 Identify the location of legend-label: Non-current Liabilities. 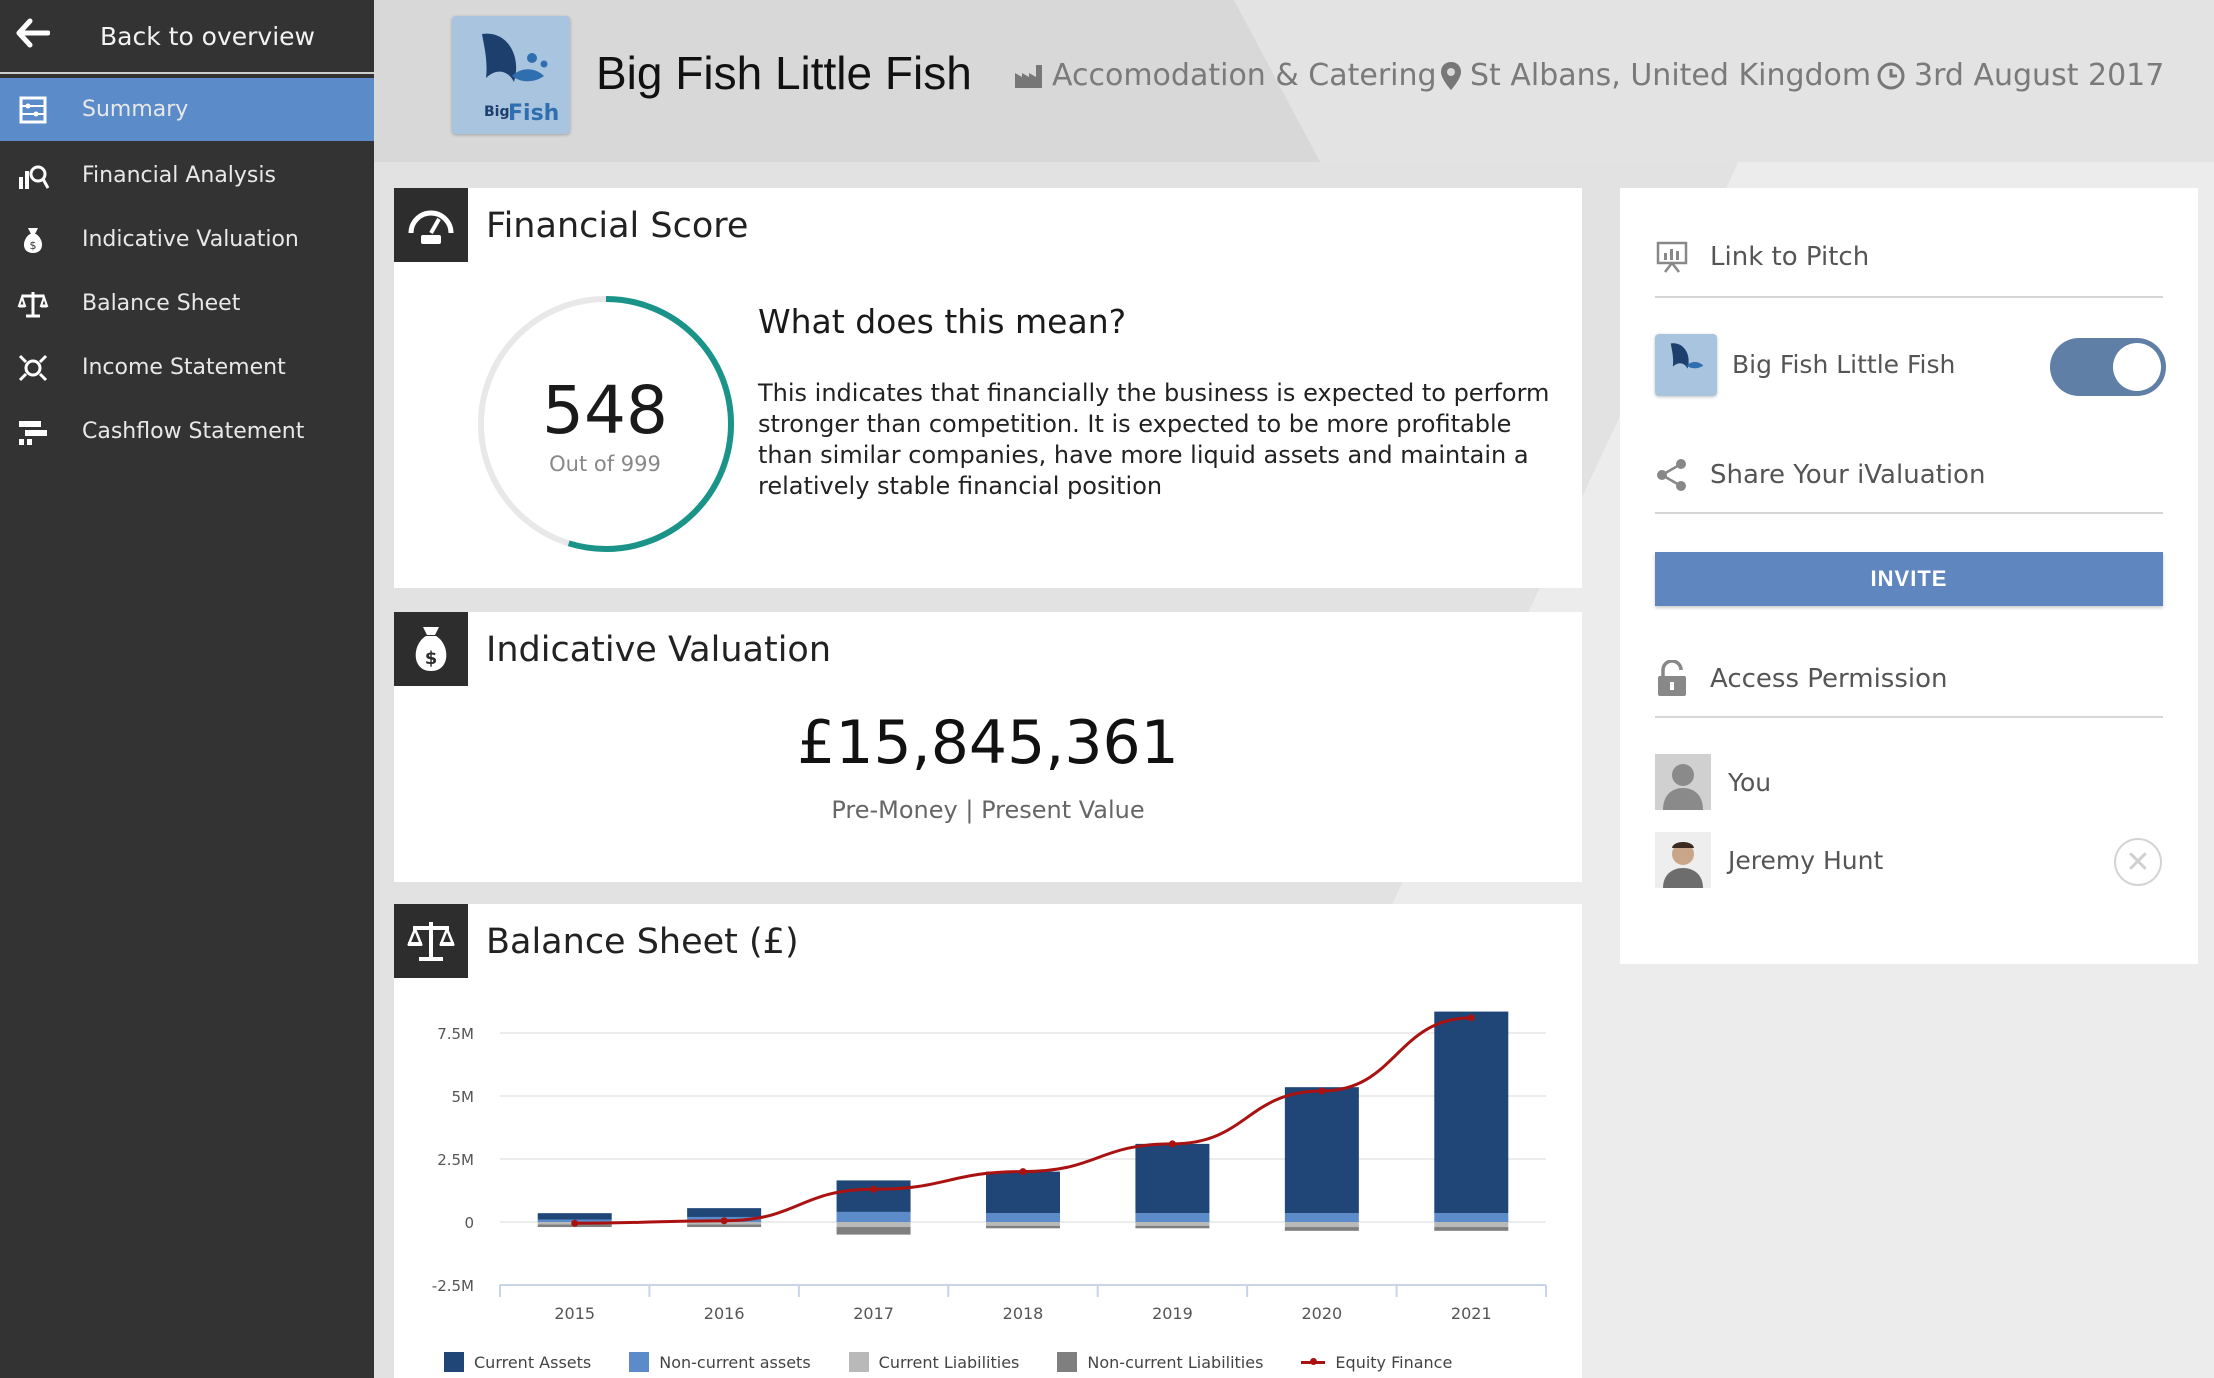
(1175, 1362).